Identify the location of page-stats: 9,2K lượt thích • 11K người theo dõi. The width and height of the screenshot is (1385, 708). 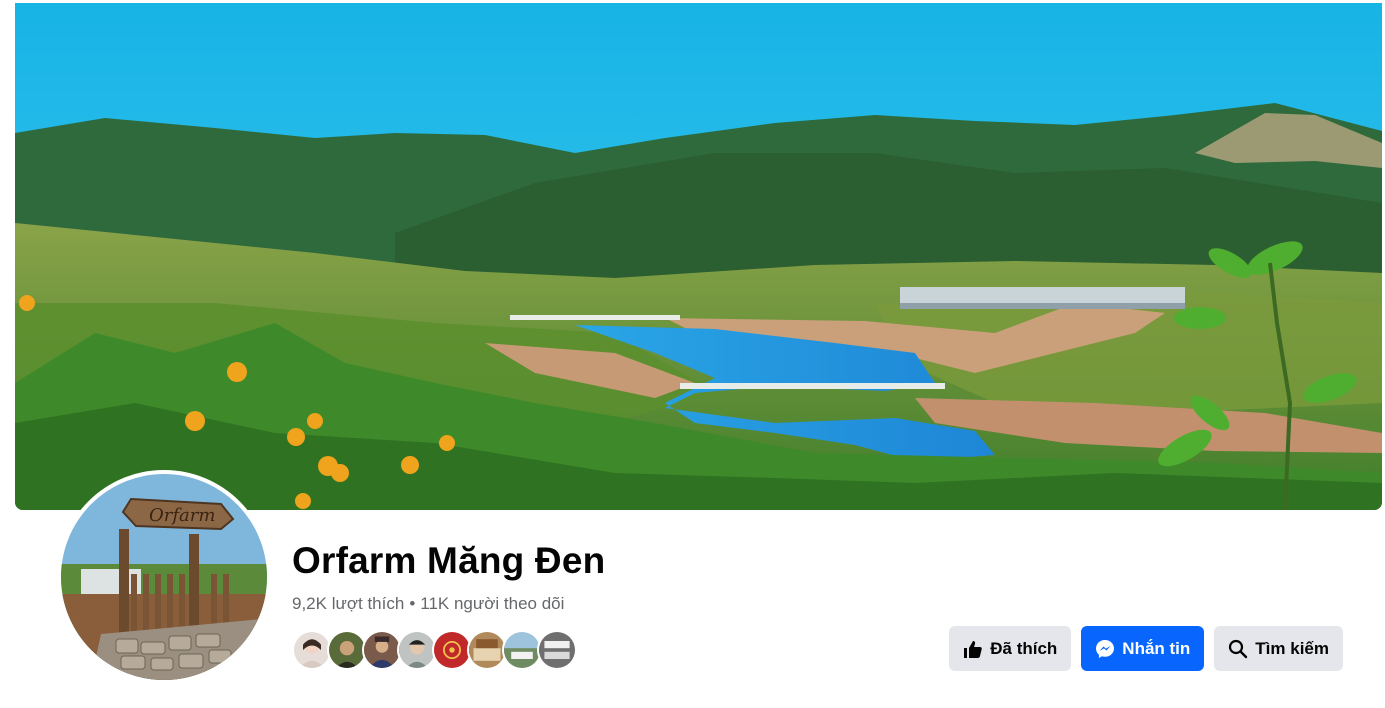
(428, 604).